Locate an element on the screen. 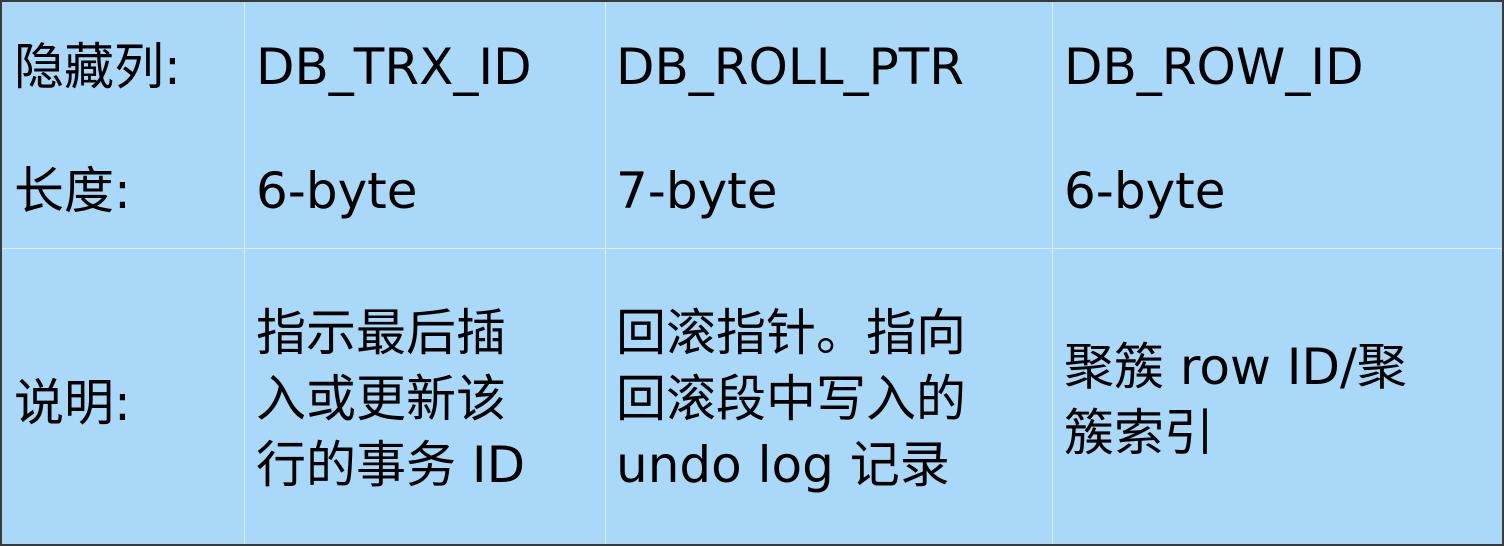 This screenshot has width=1504, height=546. column-name-db-trx-id: DB_TRX_ID is located at coordinates (394, 67).